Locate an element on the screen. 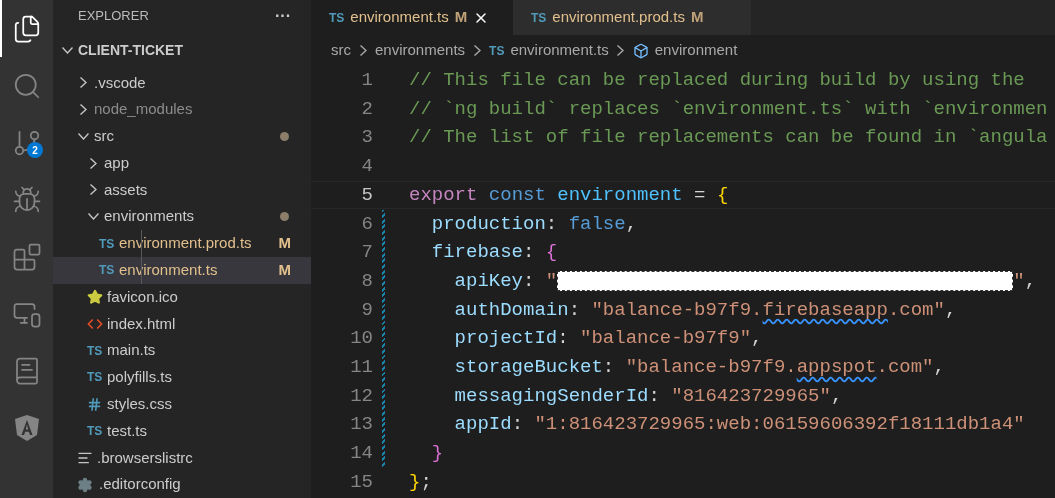 The image size is (1055, 498). file-name: test.ts is located at coordinates (127, 430).